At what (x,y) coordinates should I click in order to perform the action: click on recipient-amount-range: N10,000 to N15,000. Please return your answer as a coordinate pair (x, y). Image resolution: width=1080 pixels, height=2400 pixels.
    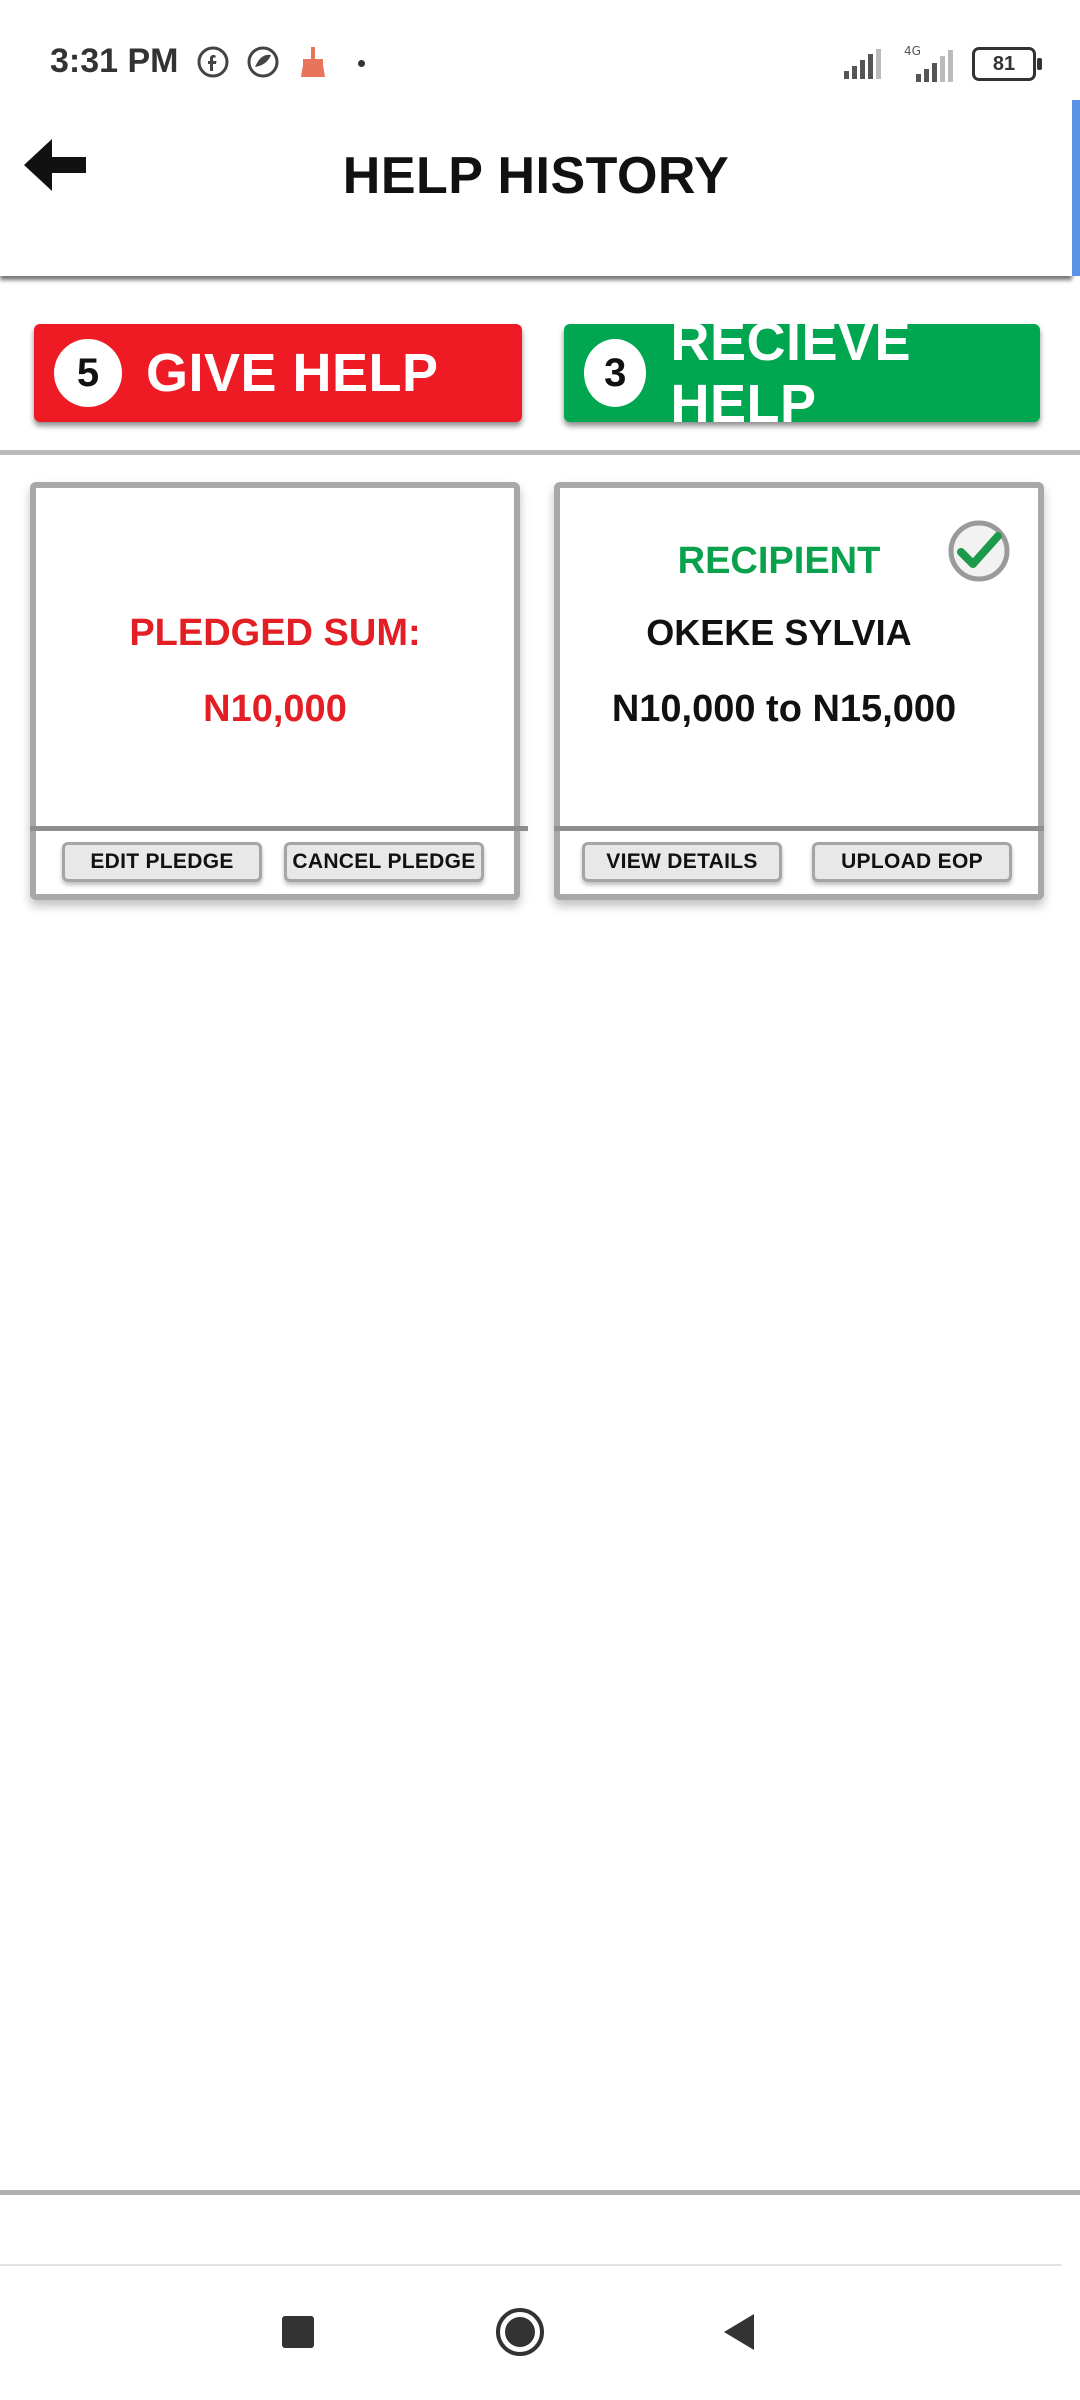
    Looking at the image, I should click on (784, 709).